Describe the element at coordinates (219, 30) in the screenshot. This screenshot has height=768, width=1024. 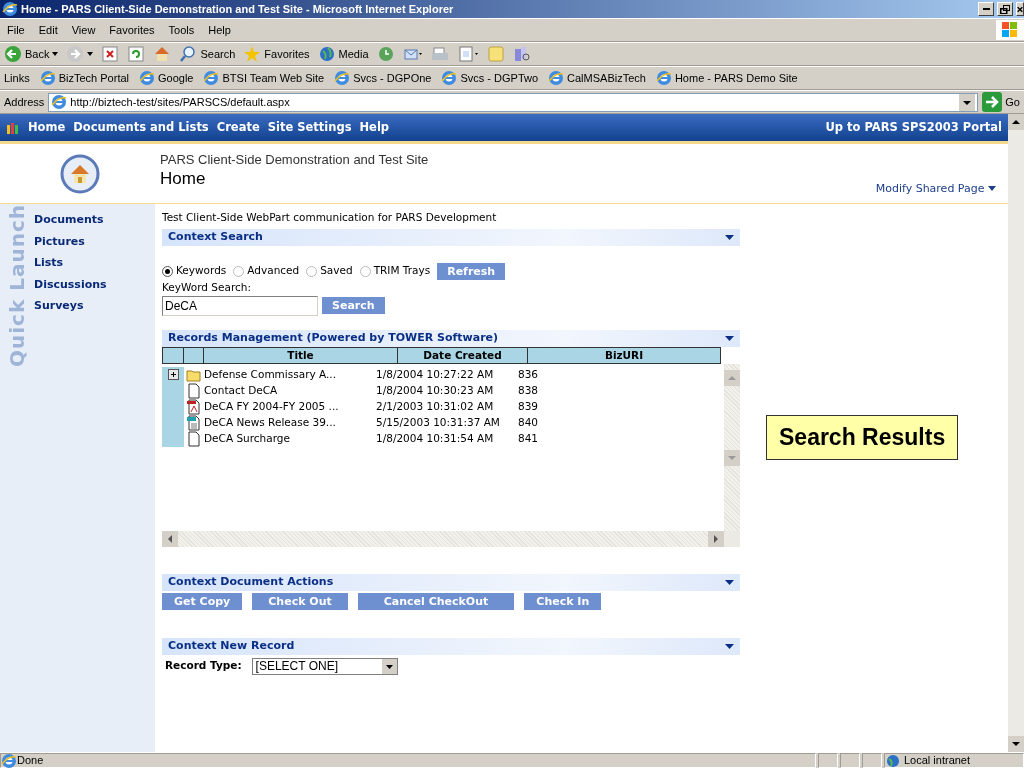
I see `menu-item: Help` at that location.